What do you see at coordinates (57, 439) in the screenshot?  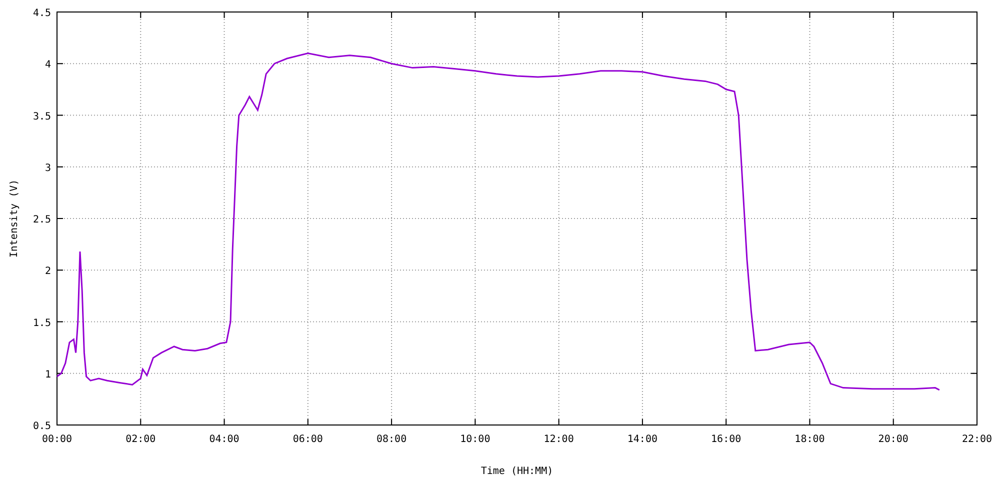 I see `x-tick-label: 00:00` at bounding box center [57, 439].